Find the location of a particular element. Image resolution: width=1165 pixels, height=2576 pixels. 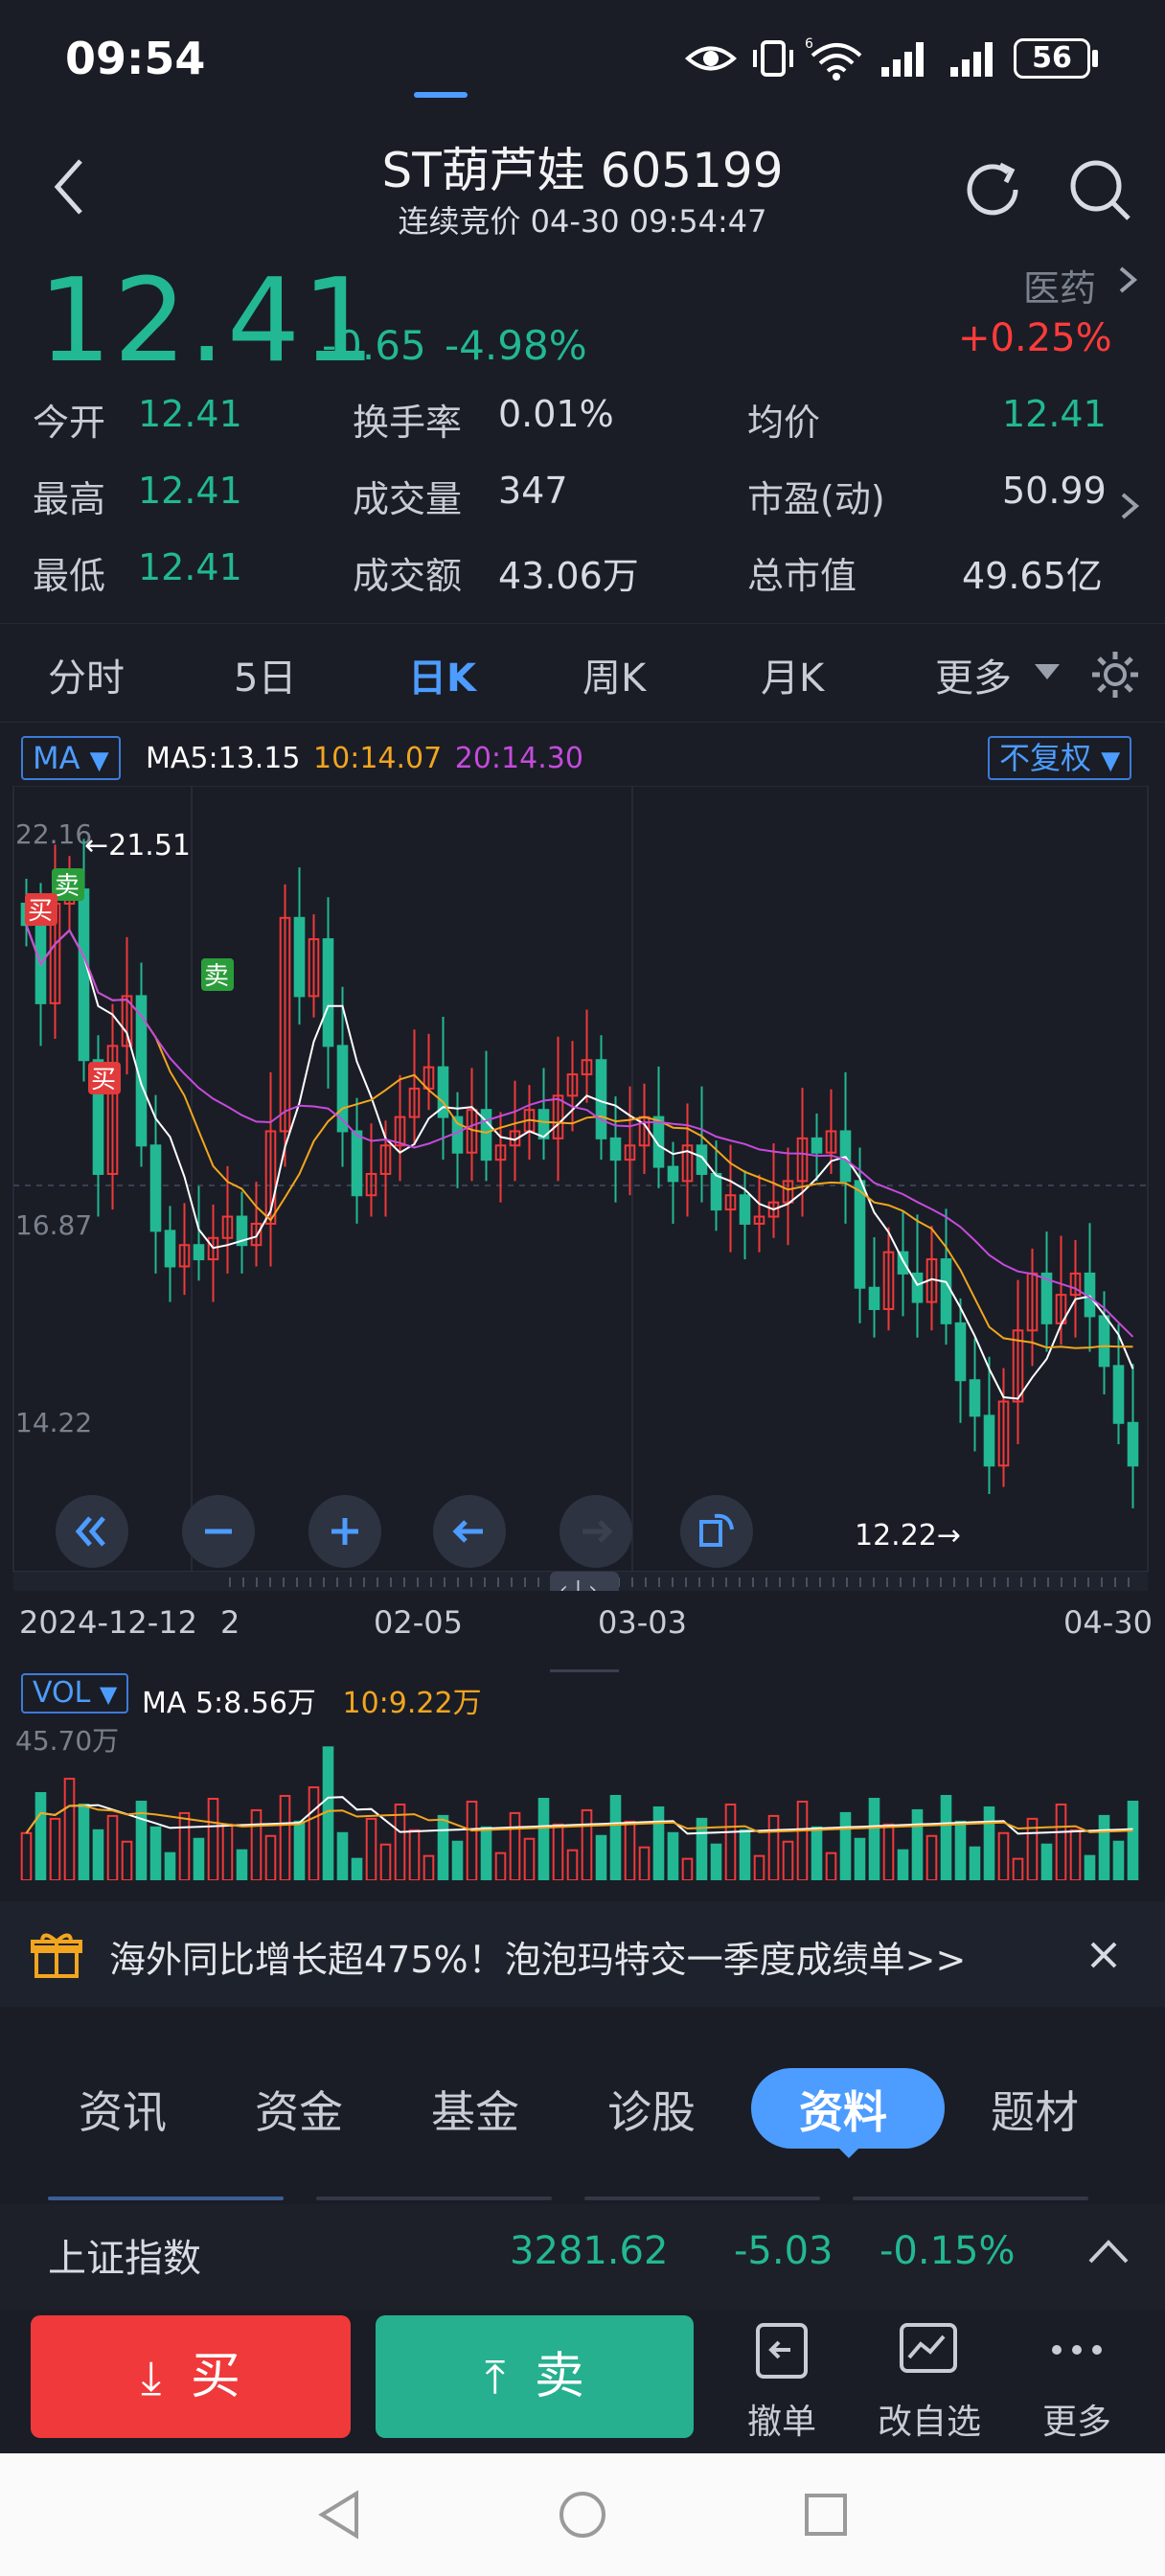

tab-capital: 资金 is located at coordinates (299, 2110).